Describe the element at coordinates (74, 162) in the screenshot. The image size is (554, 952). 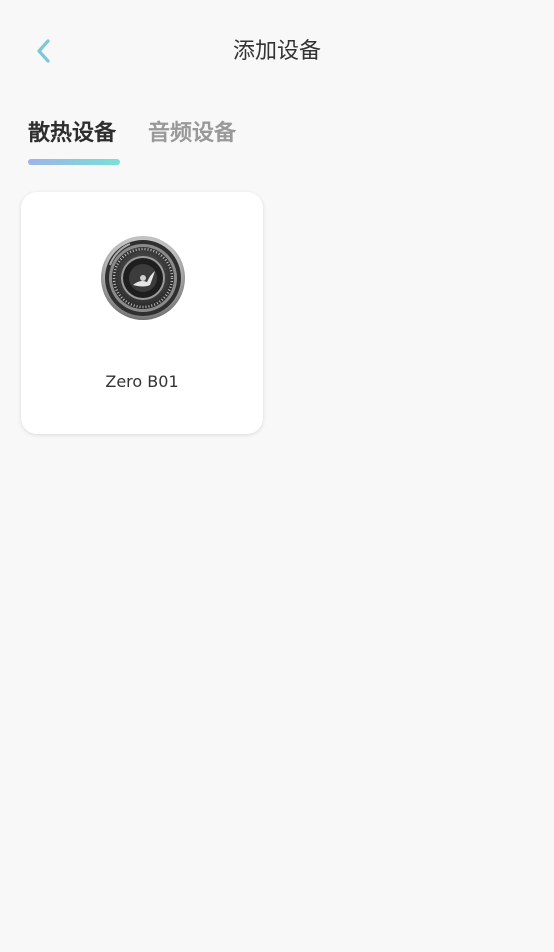
I see `active-tab-indicator` at that location.